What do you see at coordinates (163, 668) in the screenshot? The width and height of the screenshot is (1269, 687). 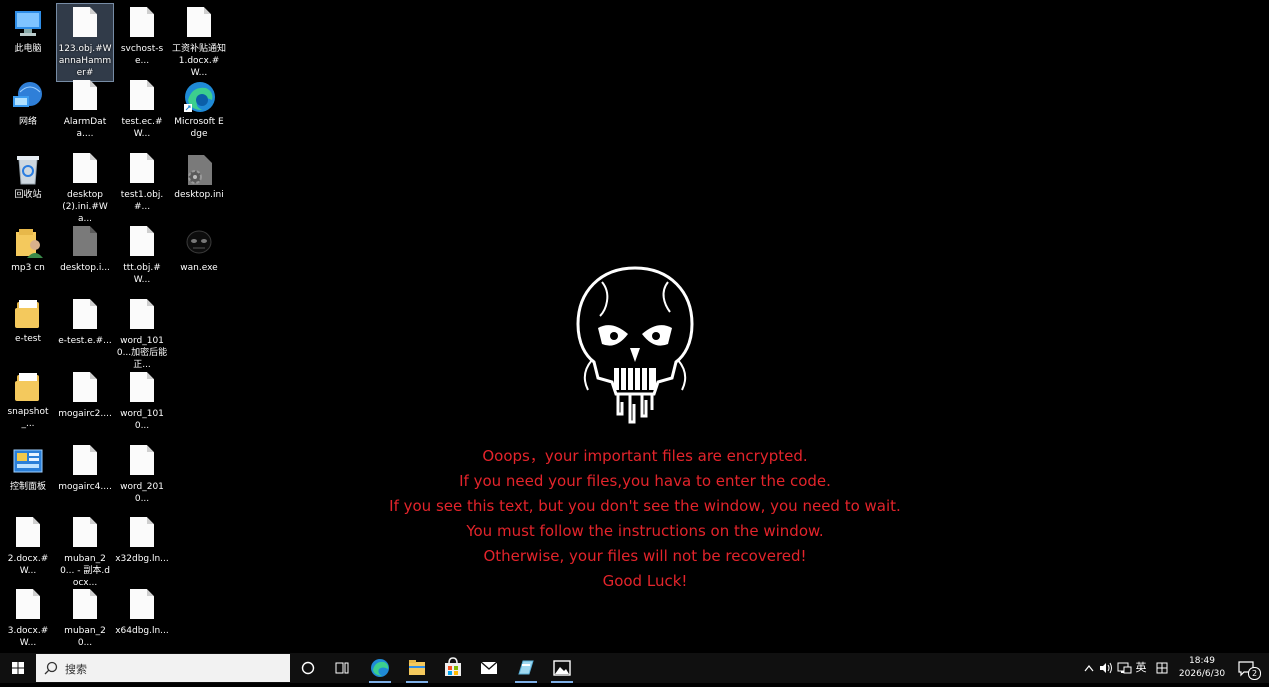 I see `taskbar-search-box: 搜索` at bounding box center [163, 668].